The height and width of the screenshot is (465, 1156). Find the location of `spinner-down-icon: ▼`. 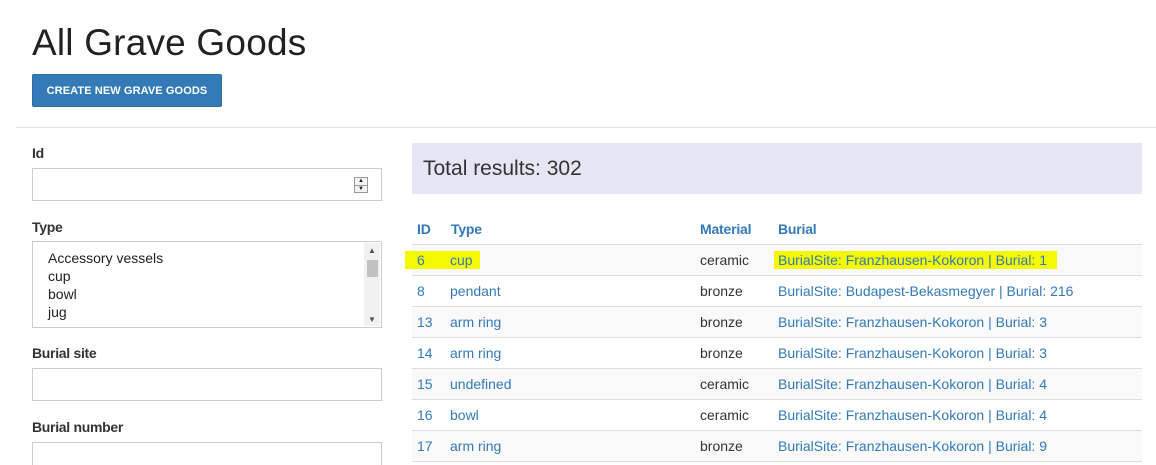

spinner-down-icon: ▼ is located at coordinates (361, 188).